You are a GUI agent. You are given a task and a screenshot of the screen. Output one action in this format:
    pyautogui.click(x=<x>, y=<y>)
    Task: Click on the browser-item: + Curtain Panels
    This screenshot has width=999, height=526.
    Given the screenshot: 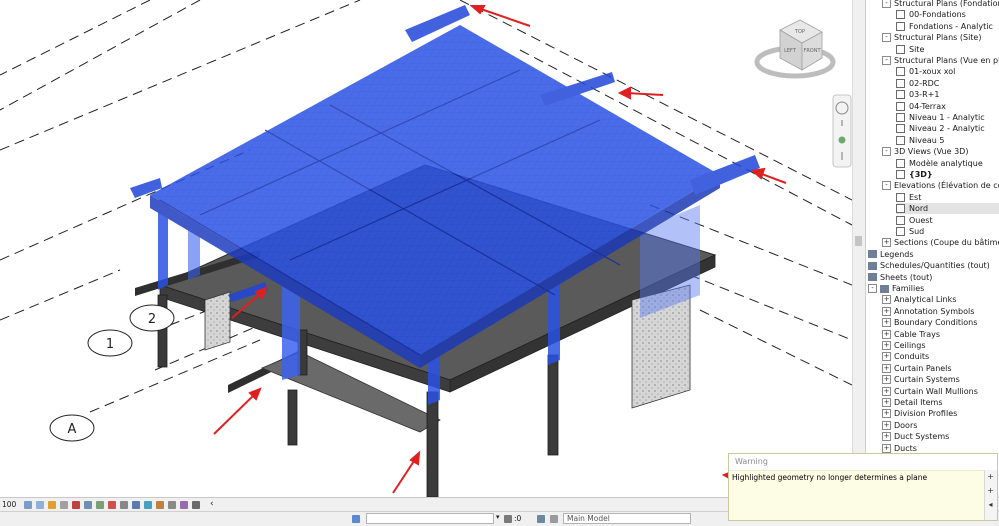 What is the action you would take?
    pyautogui.click(x=940, y=368)
    